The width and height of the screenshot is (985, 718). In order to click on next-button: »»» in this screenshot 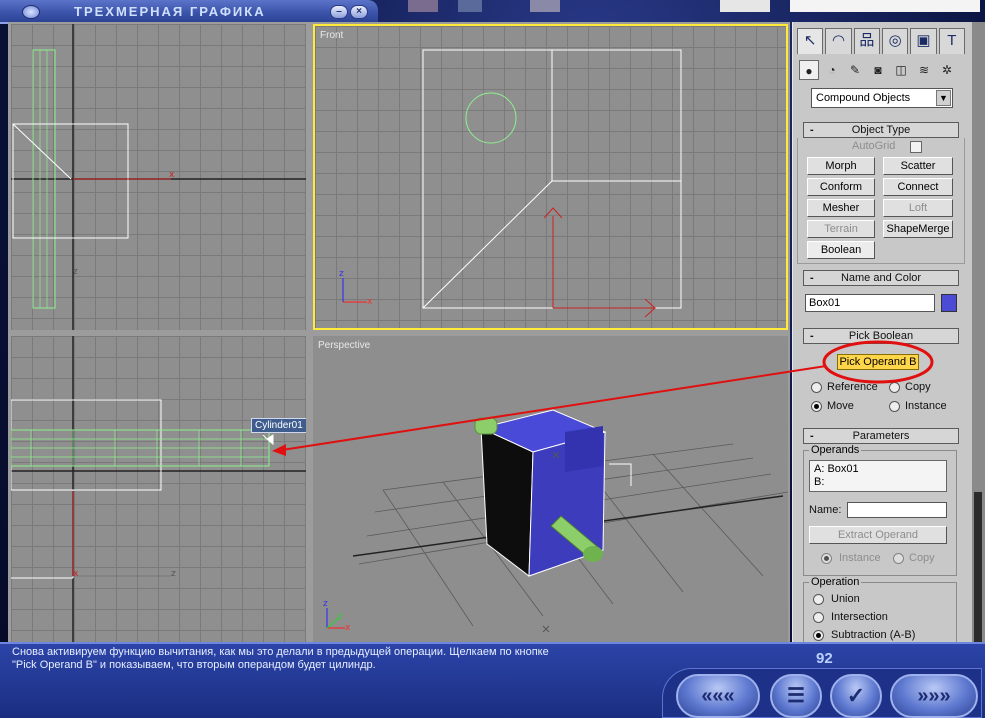, I will do `click(934, 696)`.